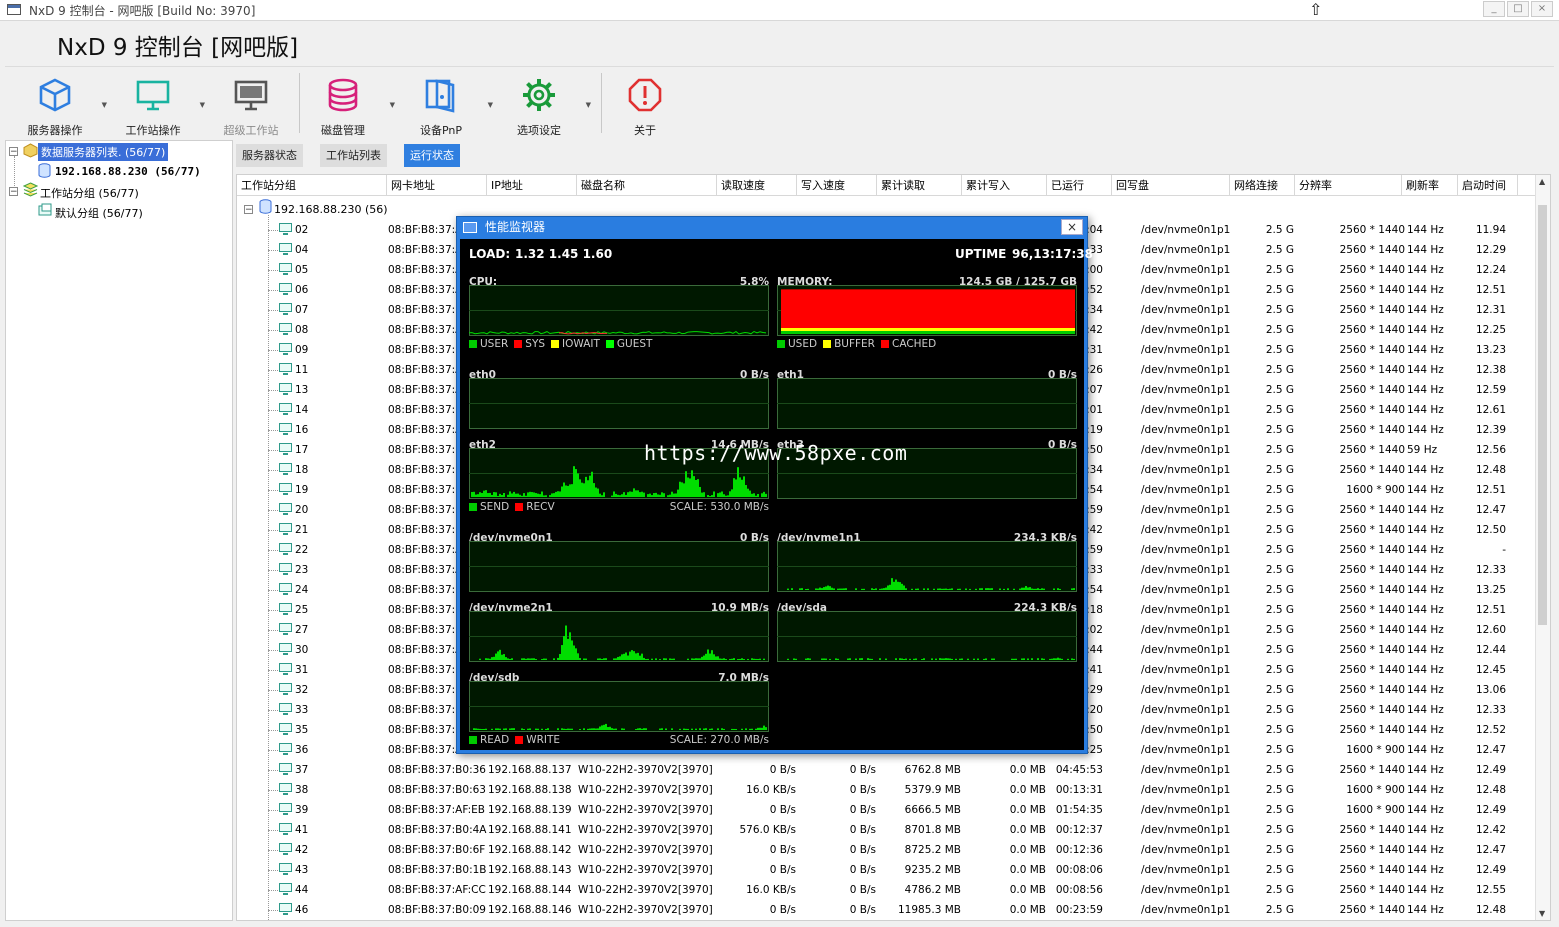 This screenshot has width=1559, height=927. I want to click on tab-running-status: 运行状态, so click(432, 155).